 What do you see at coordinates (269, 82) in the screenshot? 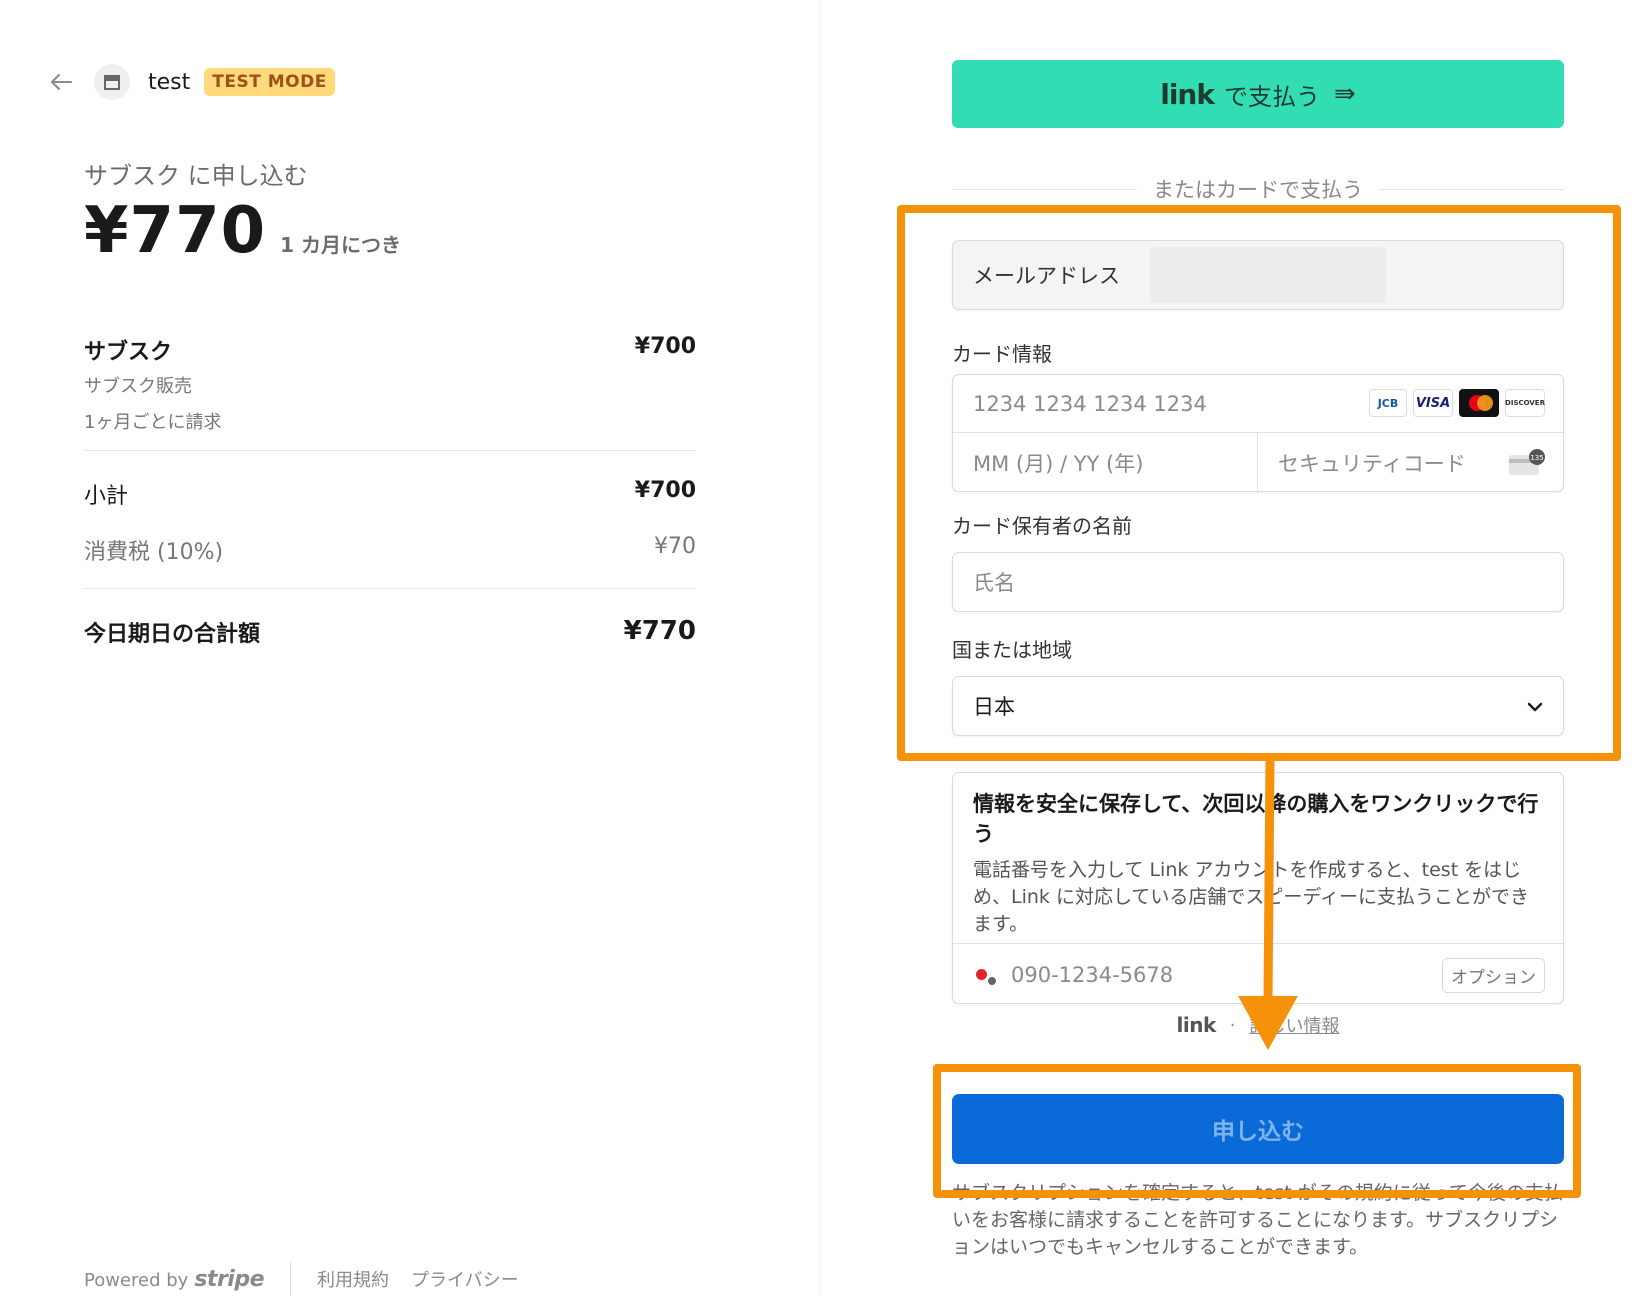
I see `test-mode-badge: TEST MODE` at bounding box center [269, 82].